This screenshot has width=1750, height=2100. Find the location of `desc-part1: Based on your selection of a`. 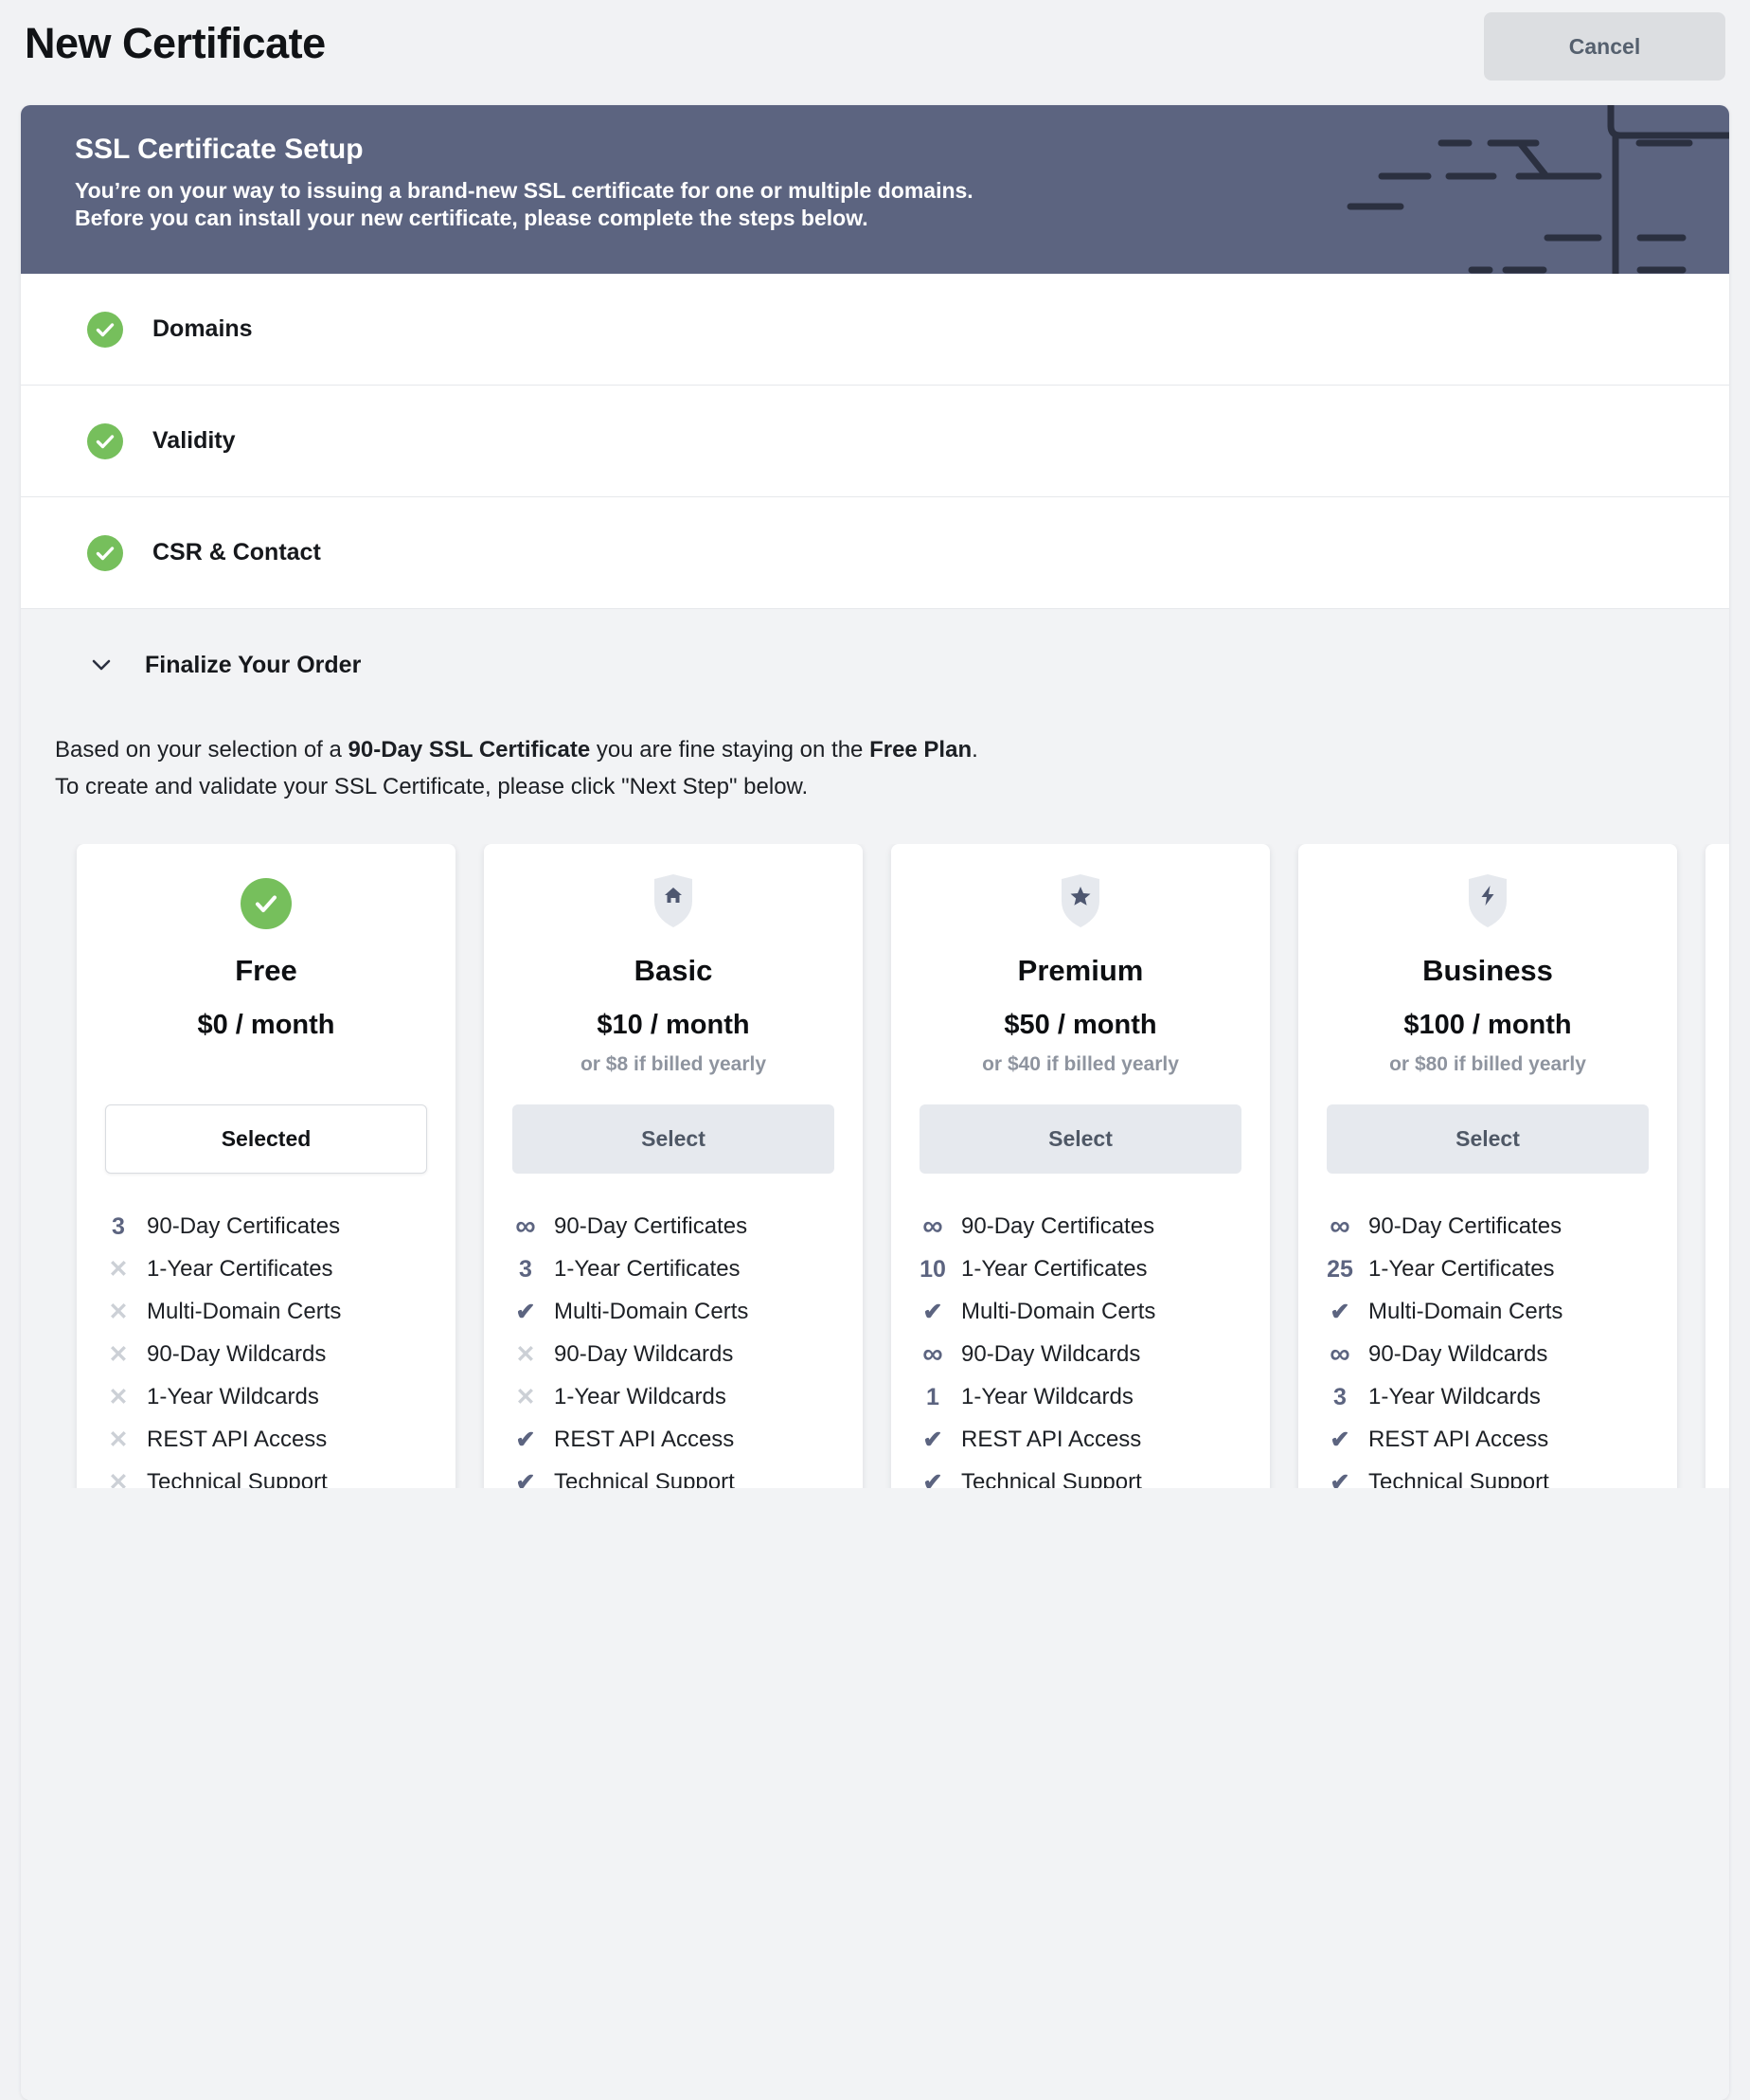

desc-part1: Based on your selection of a is located at coordinates (202, 750).